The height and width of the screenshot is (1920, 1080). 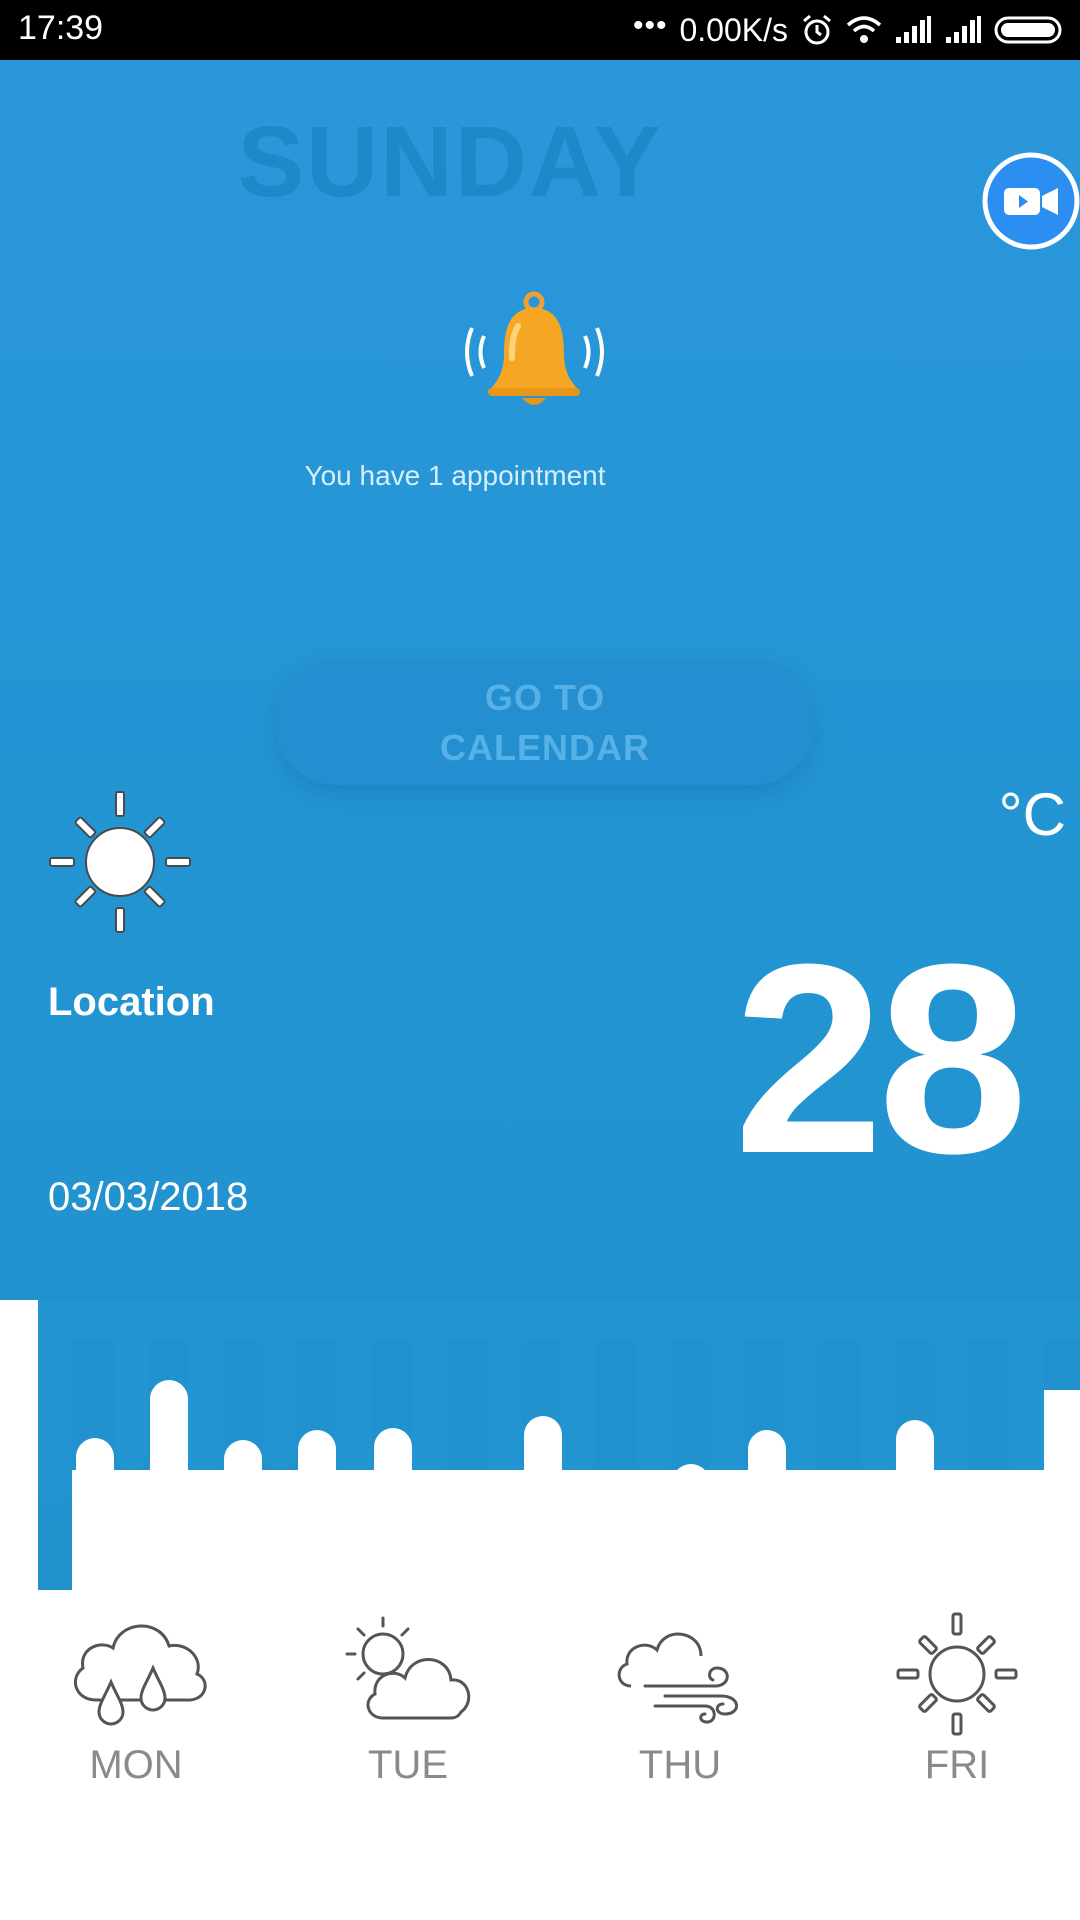 I want to click on partly-cloudy-icon, so click(x=408, y=1668).